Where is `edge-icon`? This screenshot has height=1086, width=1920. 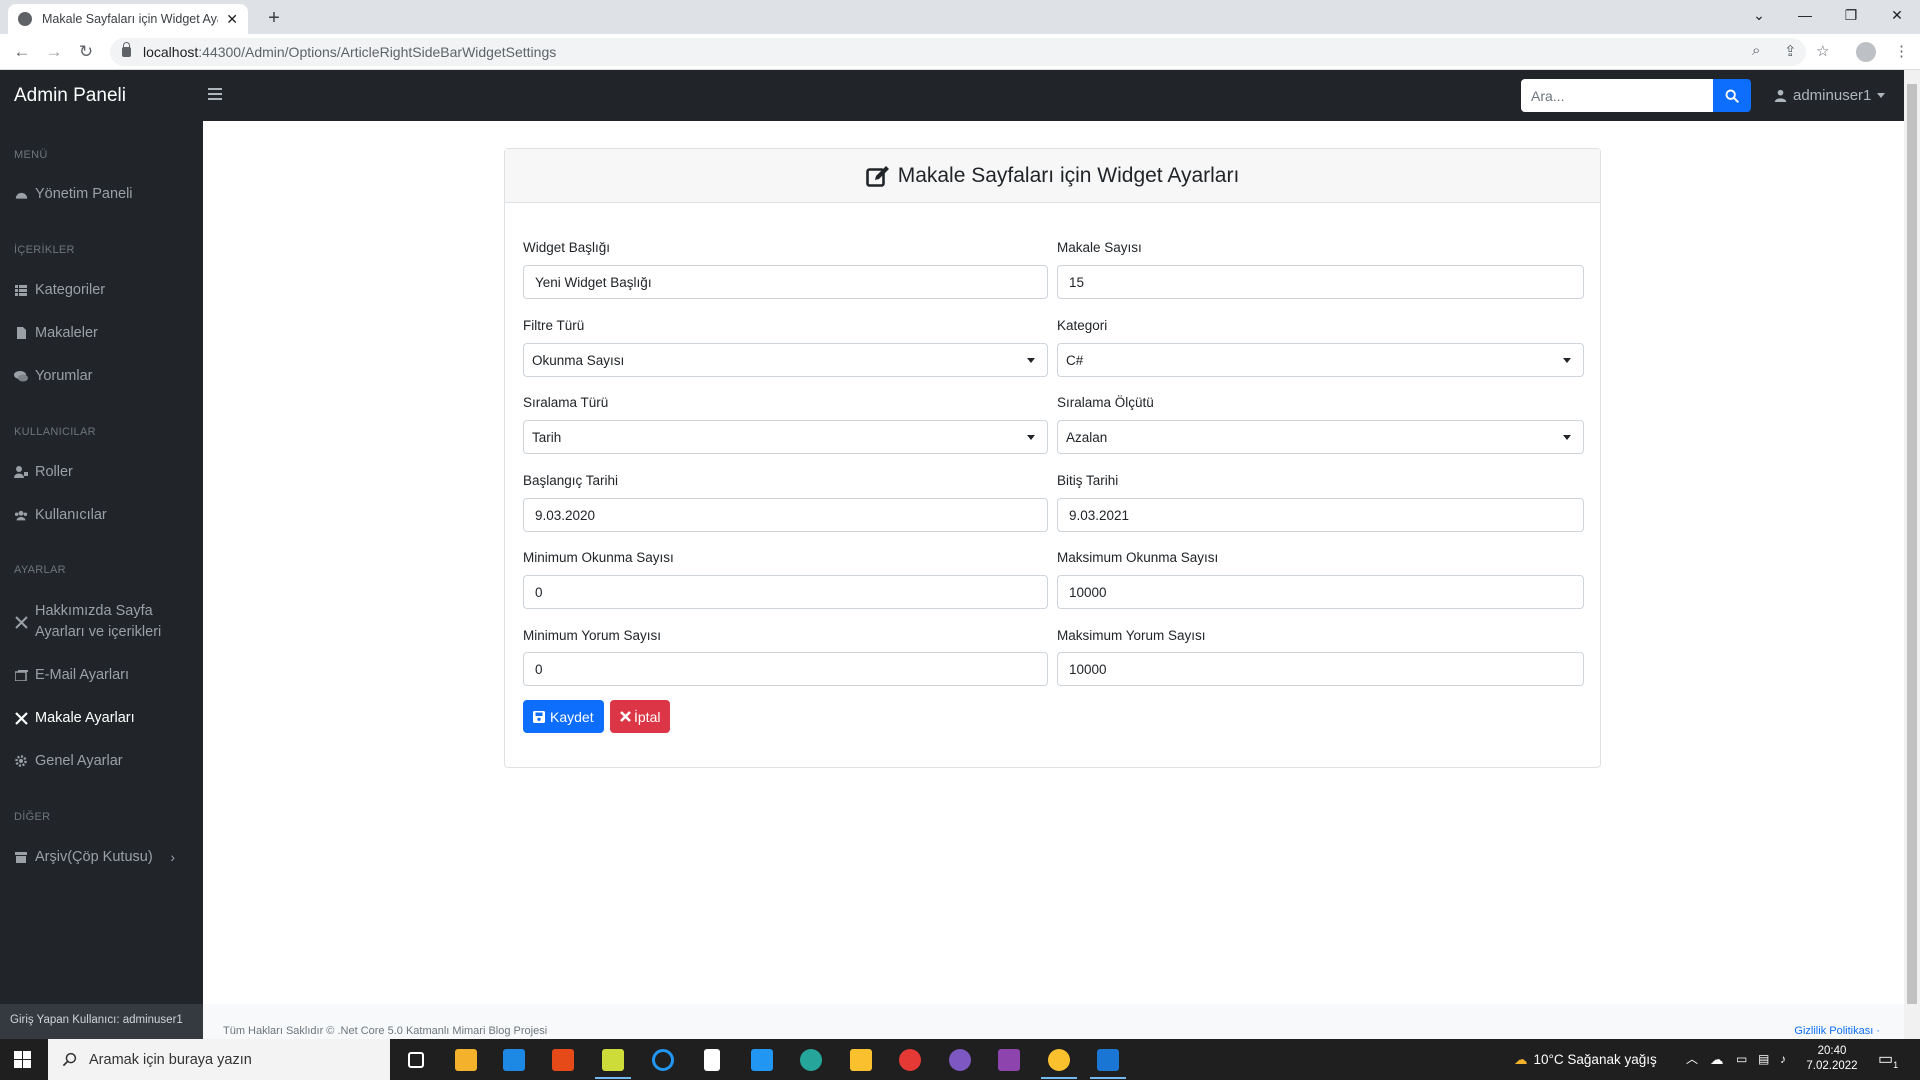 edge-icon is located at coordinates (811, 1060).